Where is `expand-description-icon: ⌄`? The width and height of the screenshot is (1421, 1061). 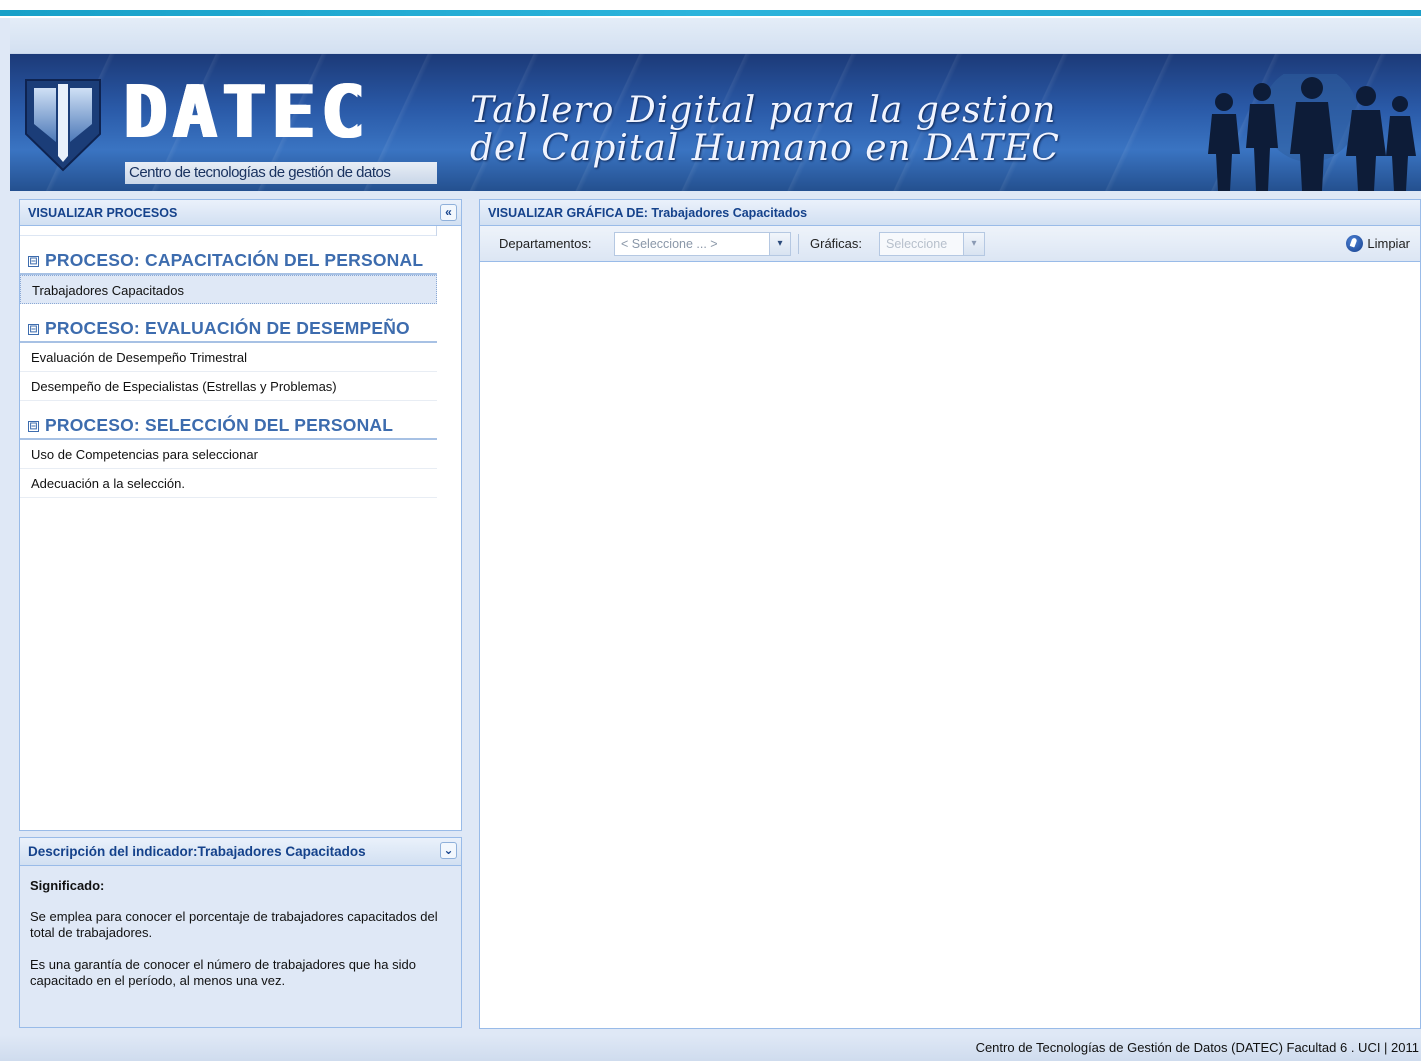 expand-description-icon: ⌄ is located at coordinates (448, 850).